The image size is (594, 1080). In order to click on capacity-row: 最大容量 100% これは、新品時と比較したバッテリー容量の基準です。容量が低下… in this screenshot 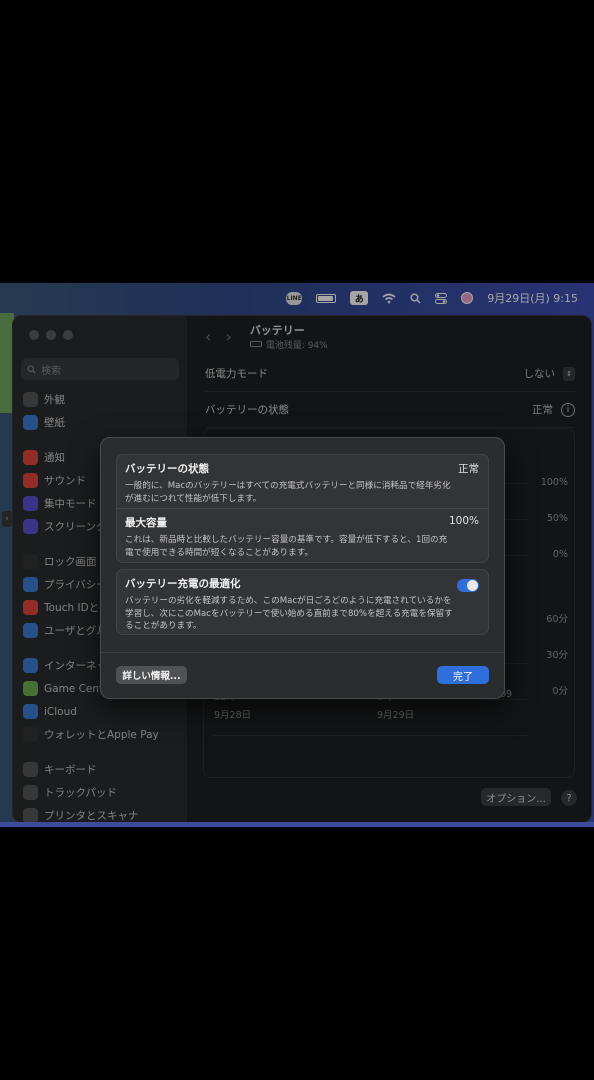, I will do `click(302, 535)`.